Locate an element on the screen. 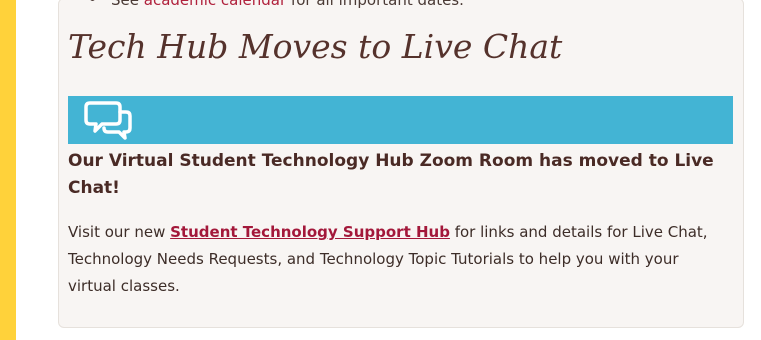 The width and height of the screenshot is (761, 340). student-tech-support-hub-link: Student Technology Support Hub is located at coordinates (310, 232).